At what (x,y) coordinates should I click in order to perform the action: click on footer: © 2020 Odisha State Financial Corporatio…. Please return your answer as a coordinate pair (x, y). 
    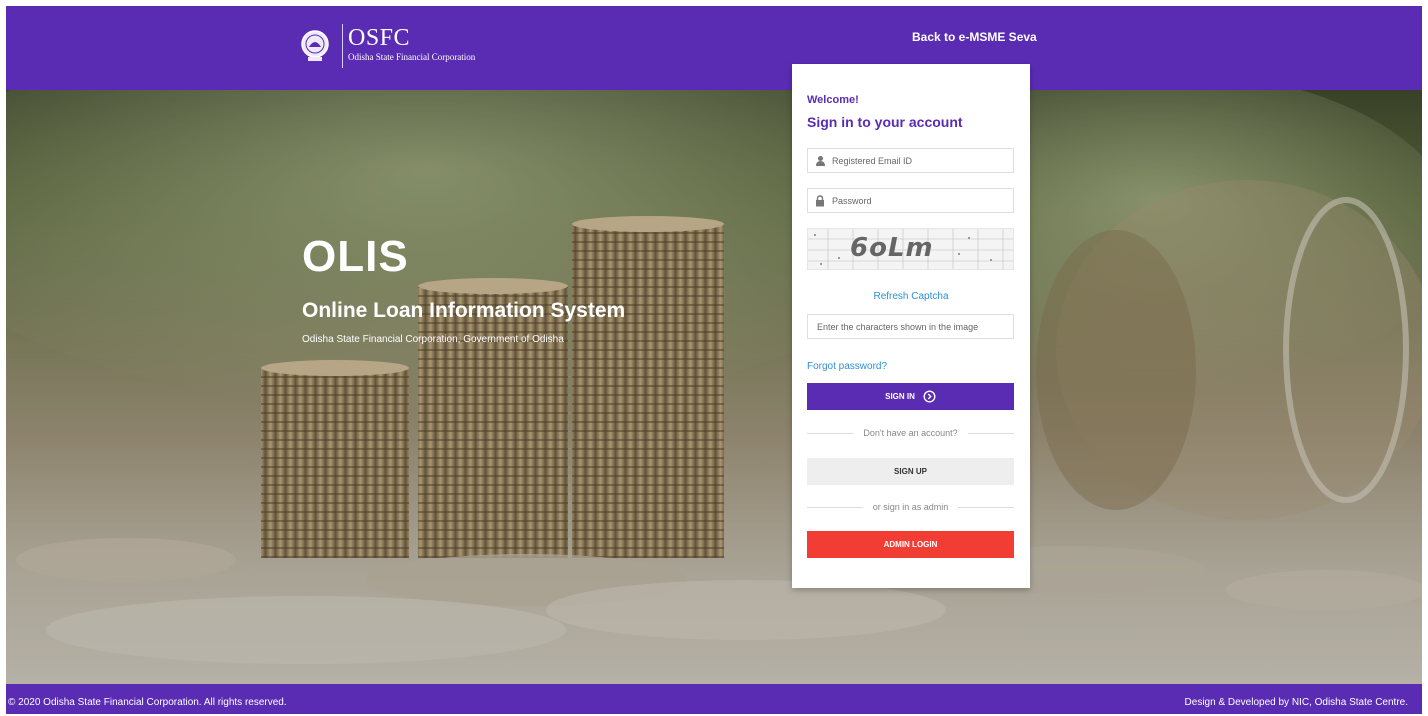
    Looking at the image, I should click on (714, 699).